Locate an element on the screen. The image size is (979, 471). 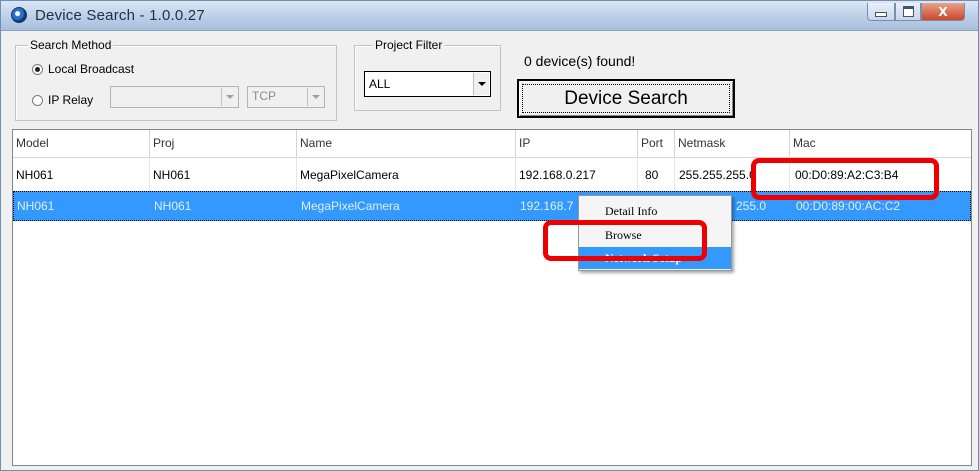
radio-selected-icon is located at coordinates (37, 69).